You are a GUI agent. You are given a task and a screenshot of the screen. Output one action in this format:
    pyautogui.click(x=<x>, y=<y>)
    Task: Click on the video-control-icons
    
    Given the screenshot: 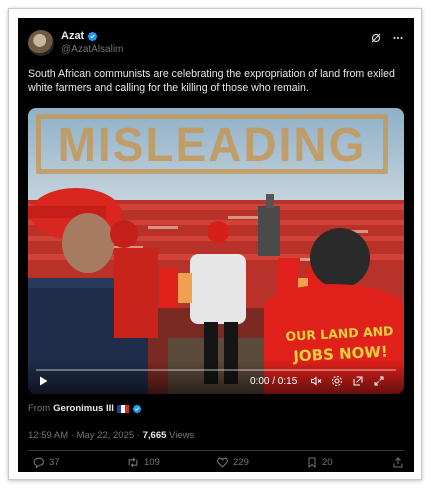 What is the action you would take?
    pyautogui.click(x=347, y=381)
    